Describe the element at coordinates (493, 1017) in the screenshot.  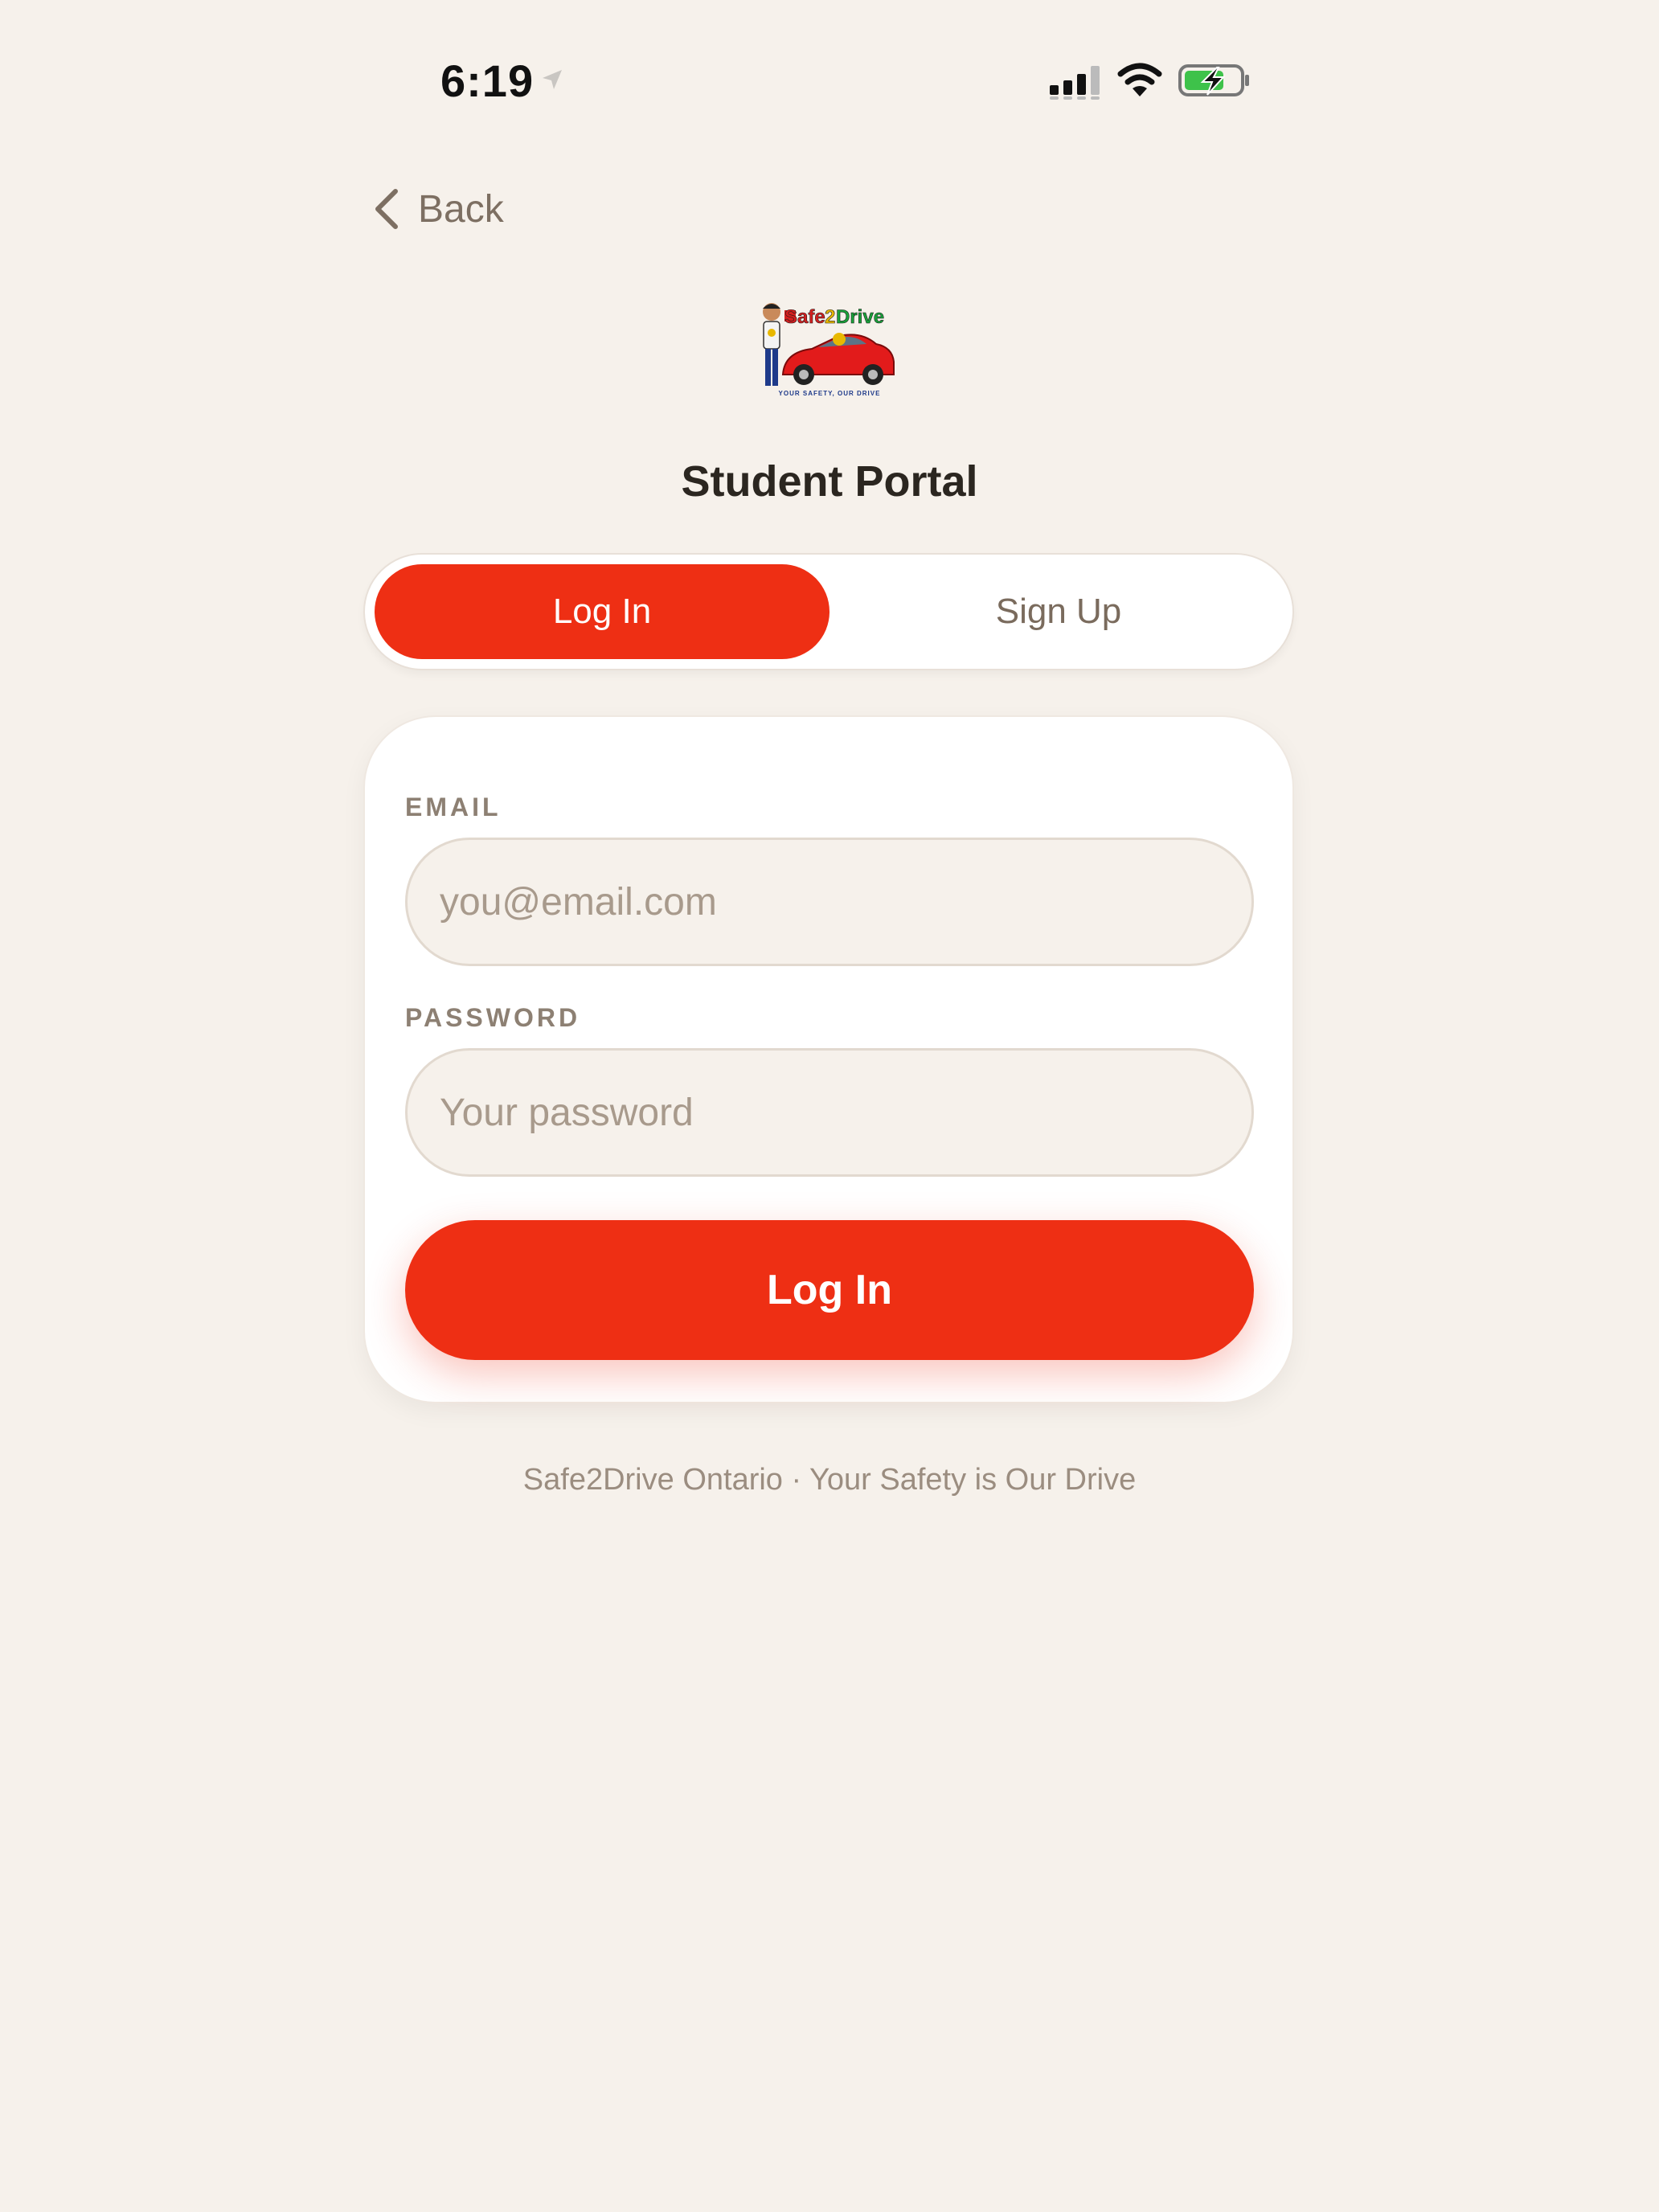
I see `password-label: PASSWORD` at that location.